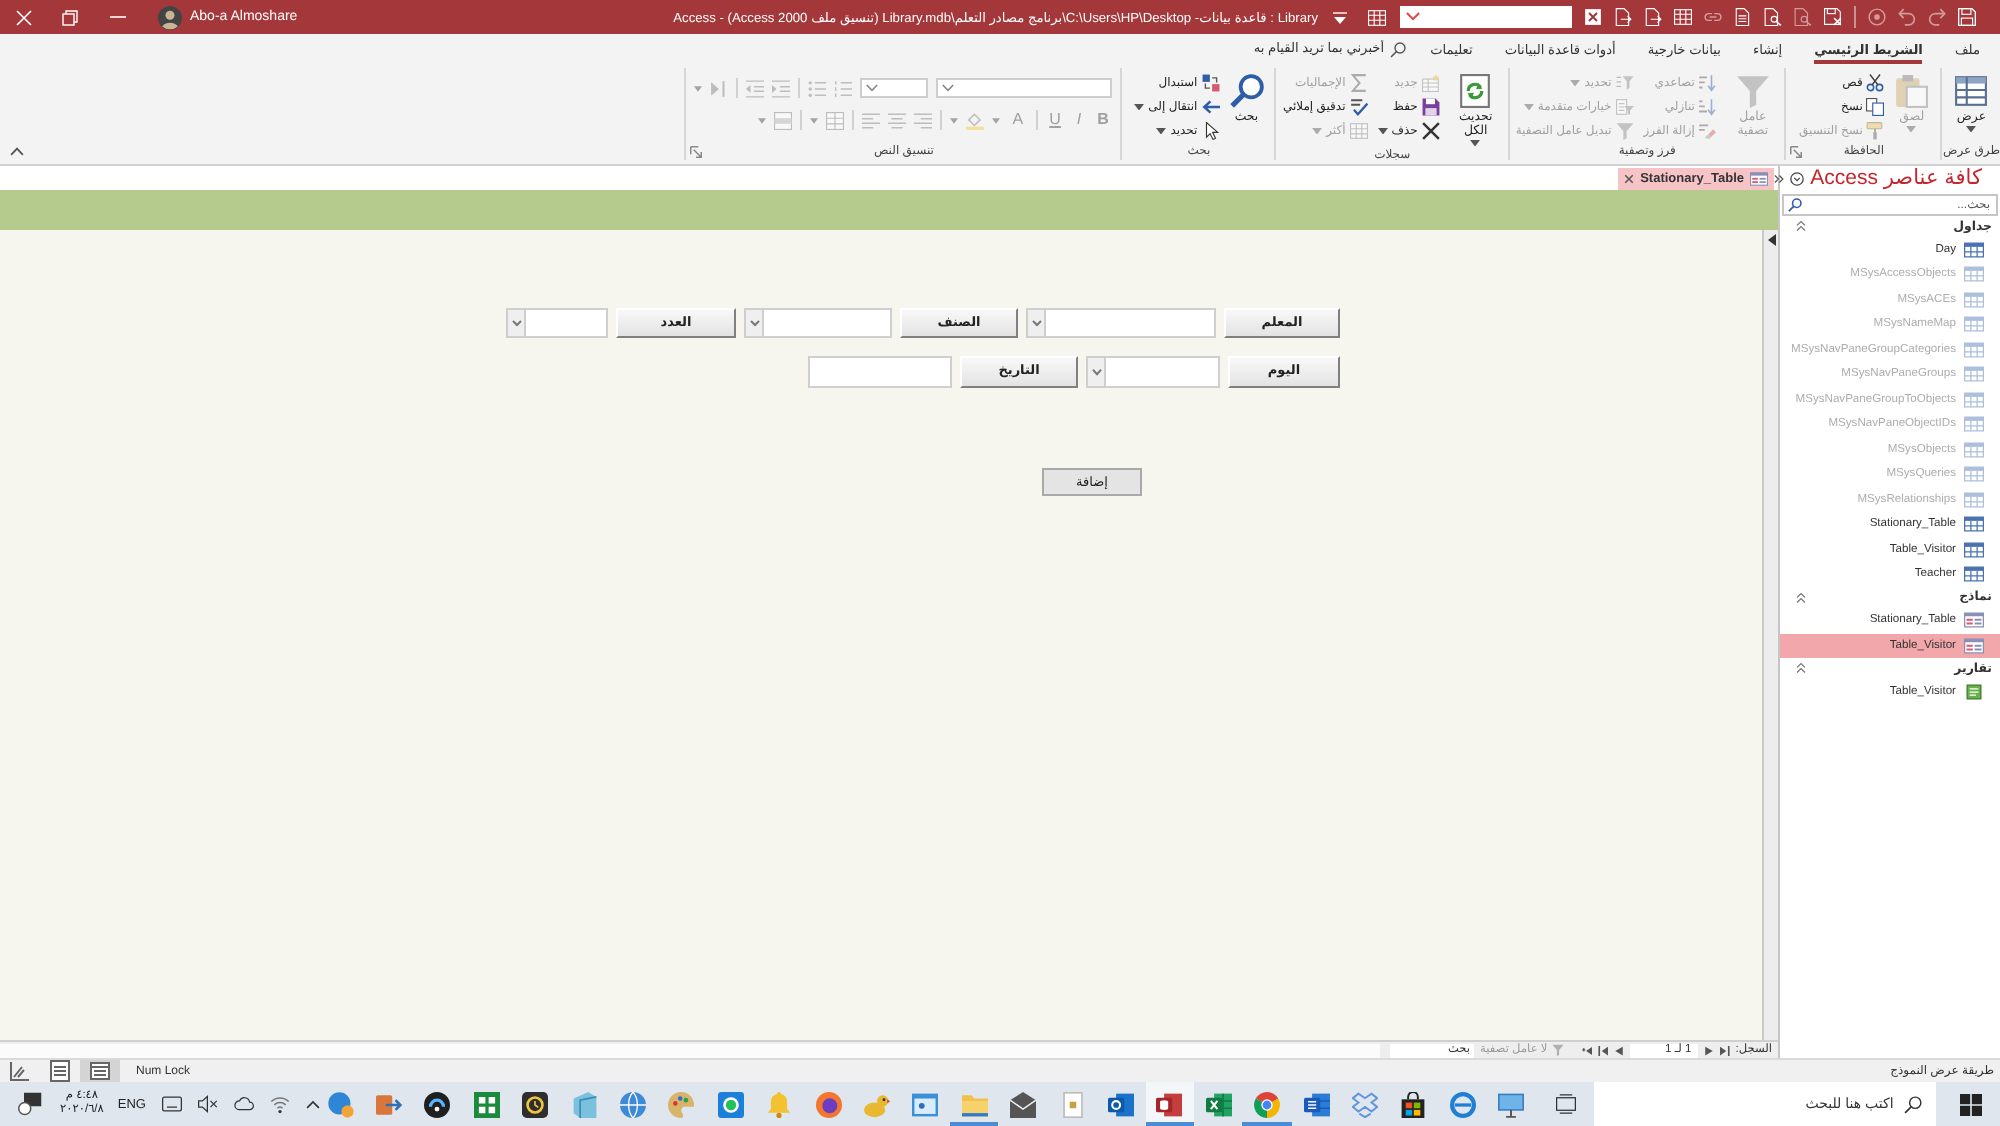 The height and width of the screenshot is (1126, 2000). I want to click on font-size-field, so click(894, 88).